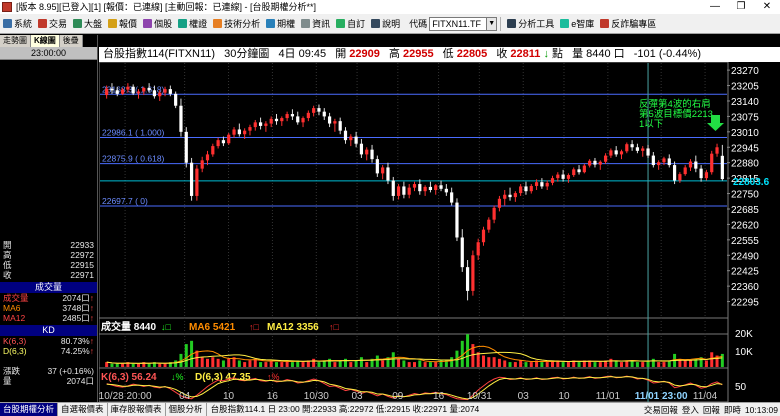 The image size is (780, 416). What do you see at coordinates (628, 24) in the screenshot?
I see `tool-item-2: 反詐騙專區` at bounding box center [628, 24].